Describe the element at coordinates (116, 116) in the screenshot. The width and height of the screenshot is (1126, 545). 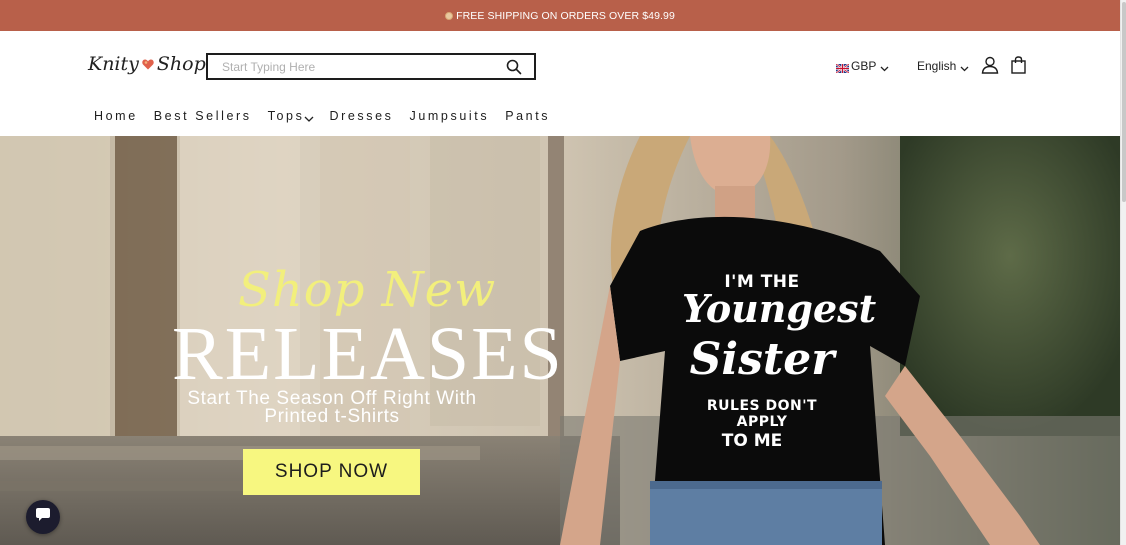
I see `nav-item-home: Home` at that location.